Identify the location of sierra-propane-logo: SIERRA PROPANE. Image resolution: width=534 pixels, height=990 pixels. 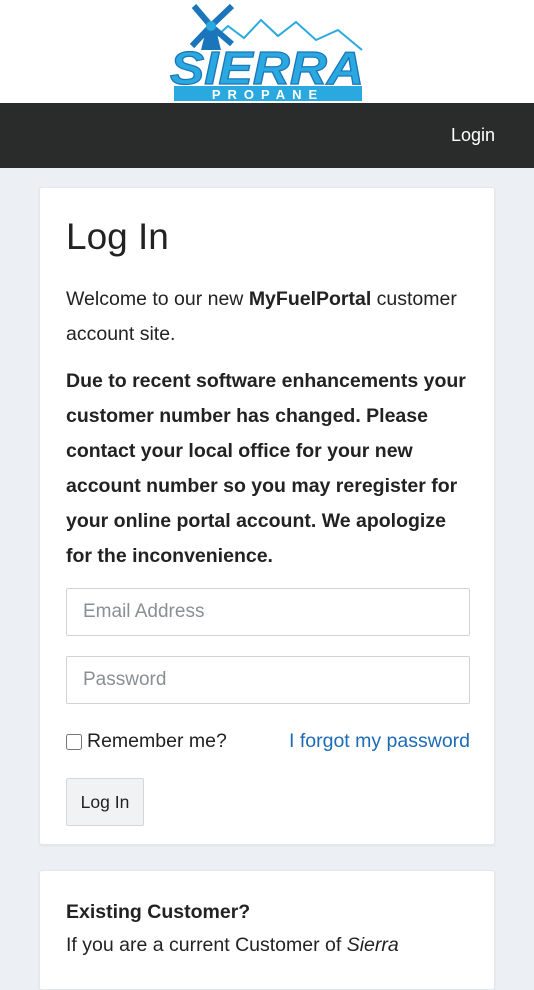
(267, 51).